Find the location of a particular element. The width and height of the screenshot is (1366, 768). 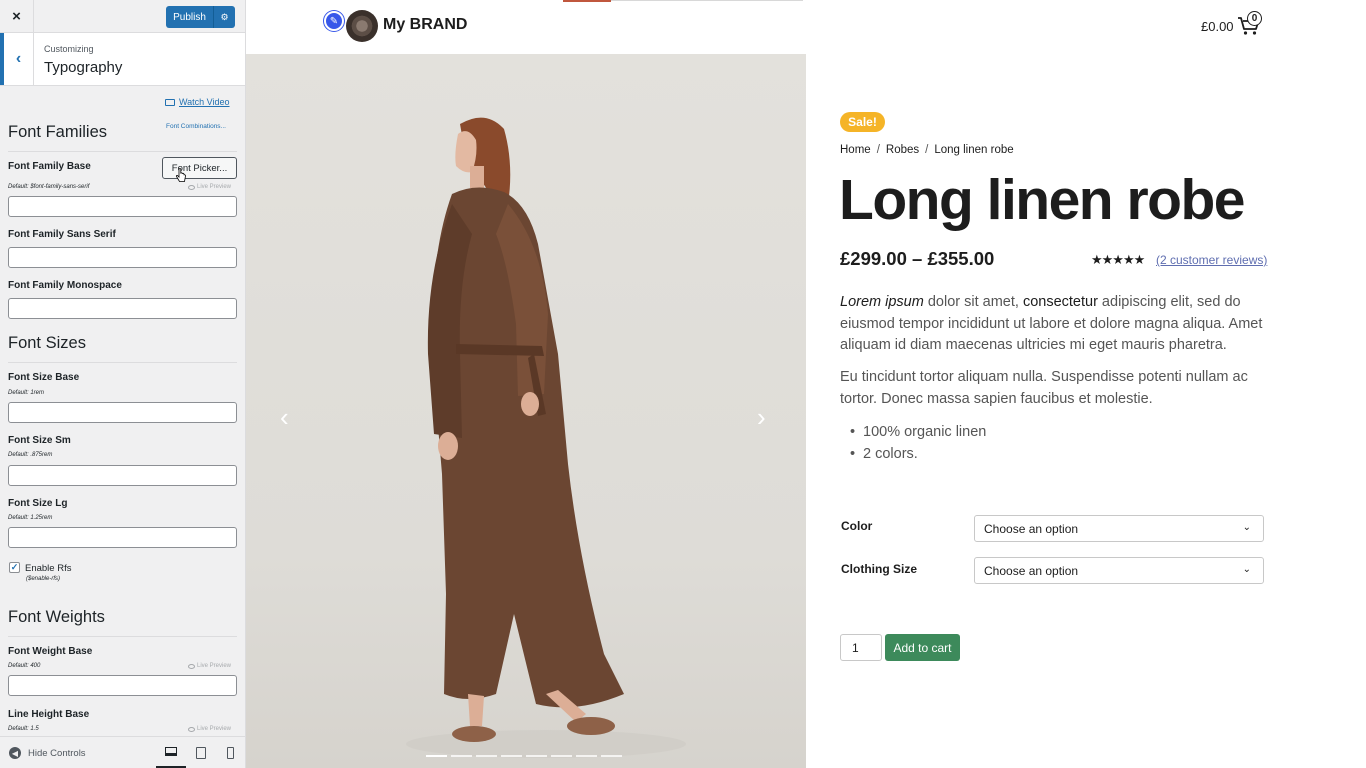

desktop-icon is located at coordinates (171, 751).